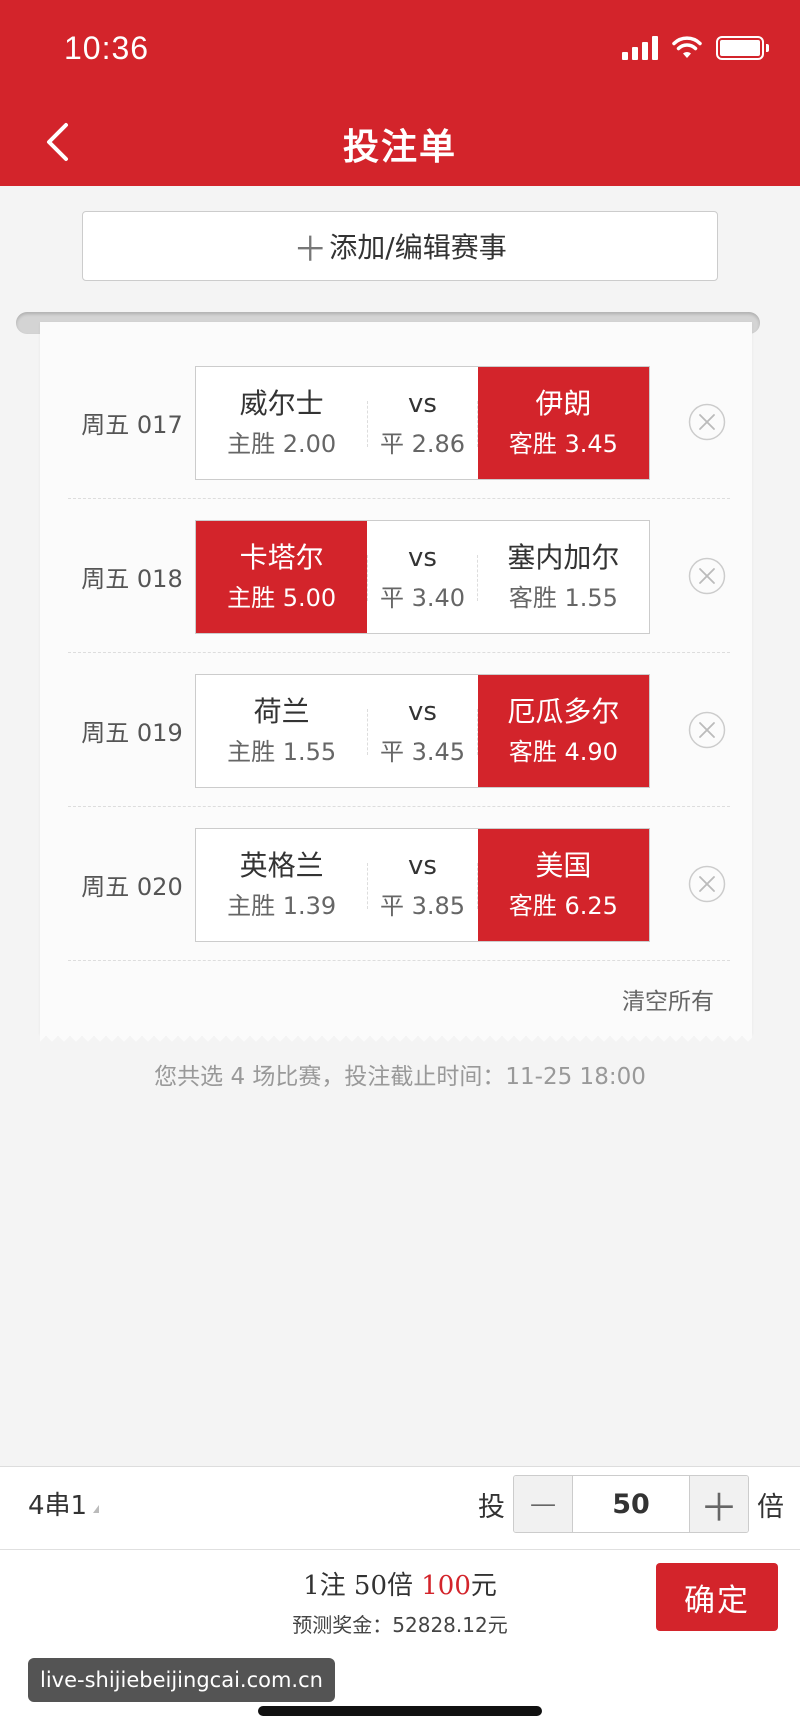 The height and width of the screenshot is (1731, 800). I want to click on draw-option: vs 平 3.85, so click(422, 885).